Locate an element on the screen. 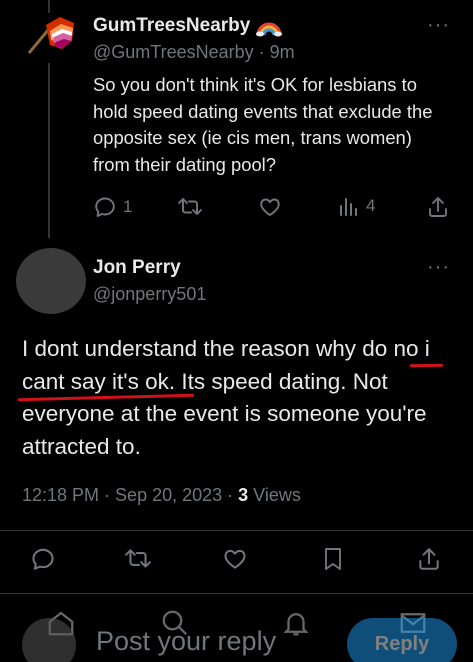 This screenshot has height=662, width=473. bookmark-button is located at coordinates (333, 559).